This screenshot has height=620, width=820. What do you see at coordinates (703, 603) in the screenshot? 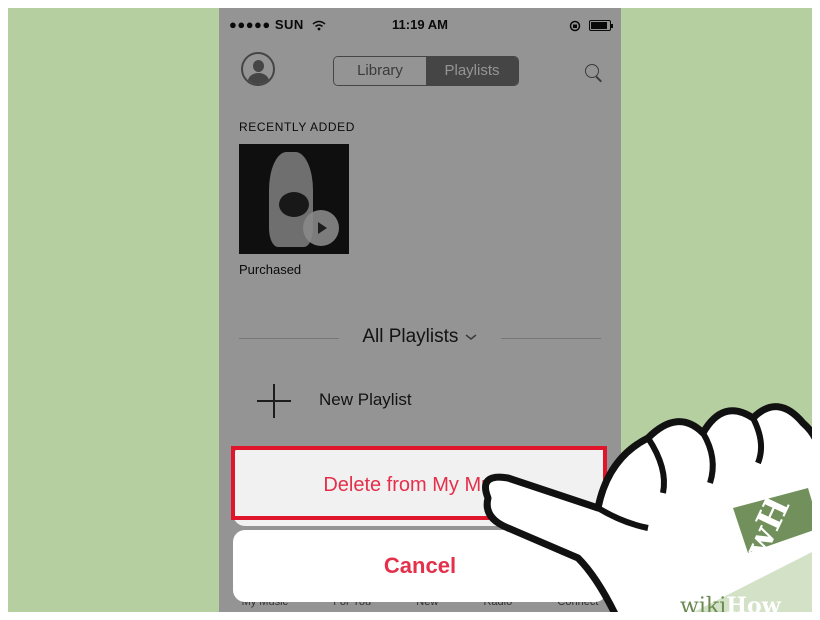
I see `watermark-wiki: wiki` at bounding box center [703, 603].